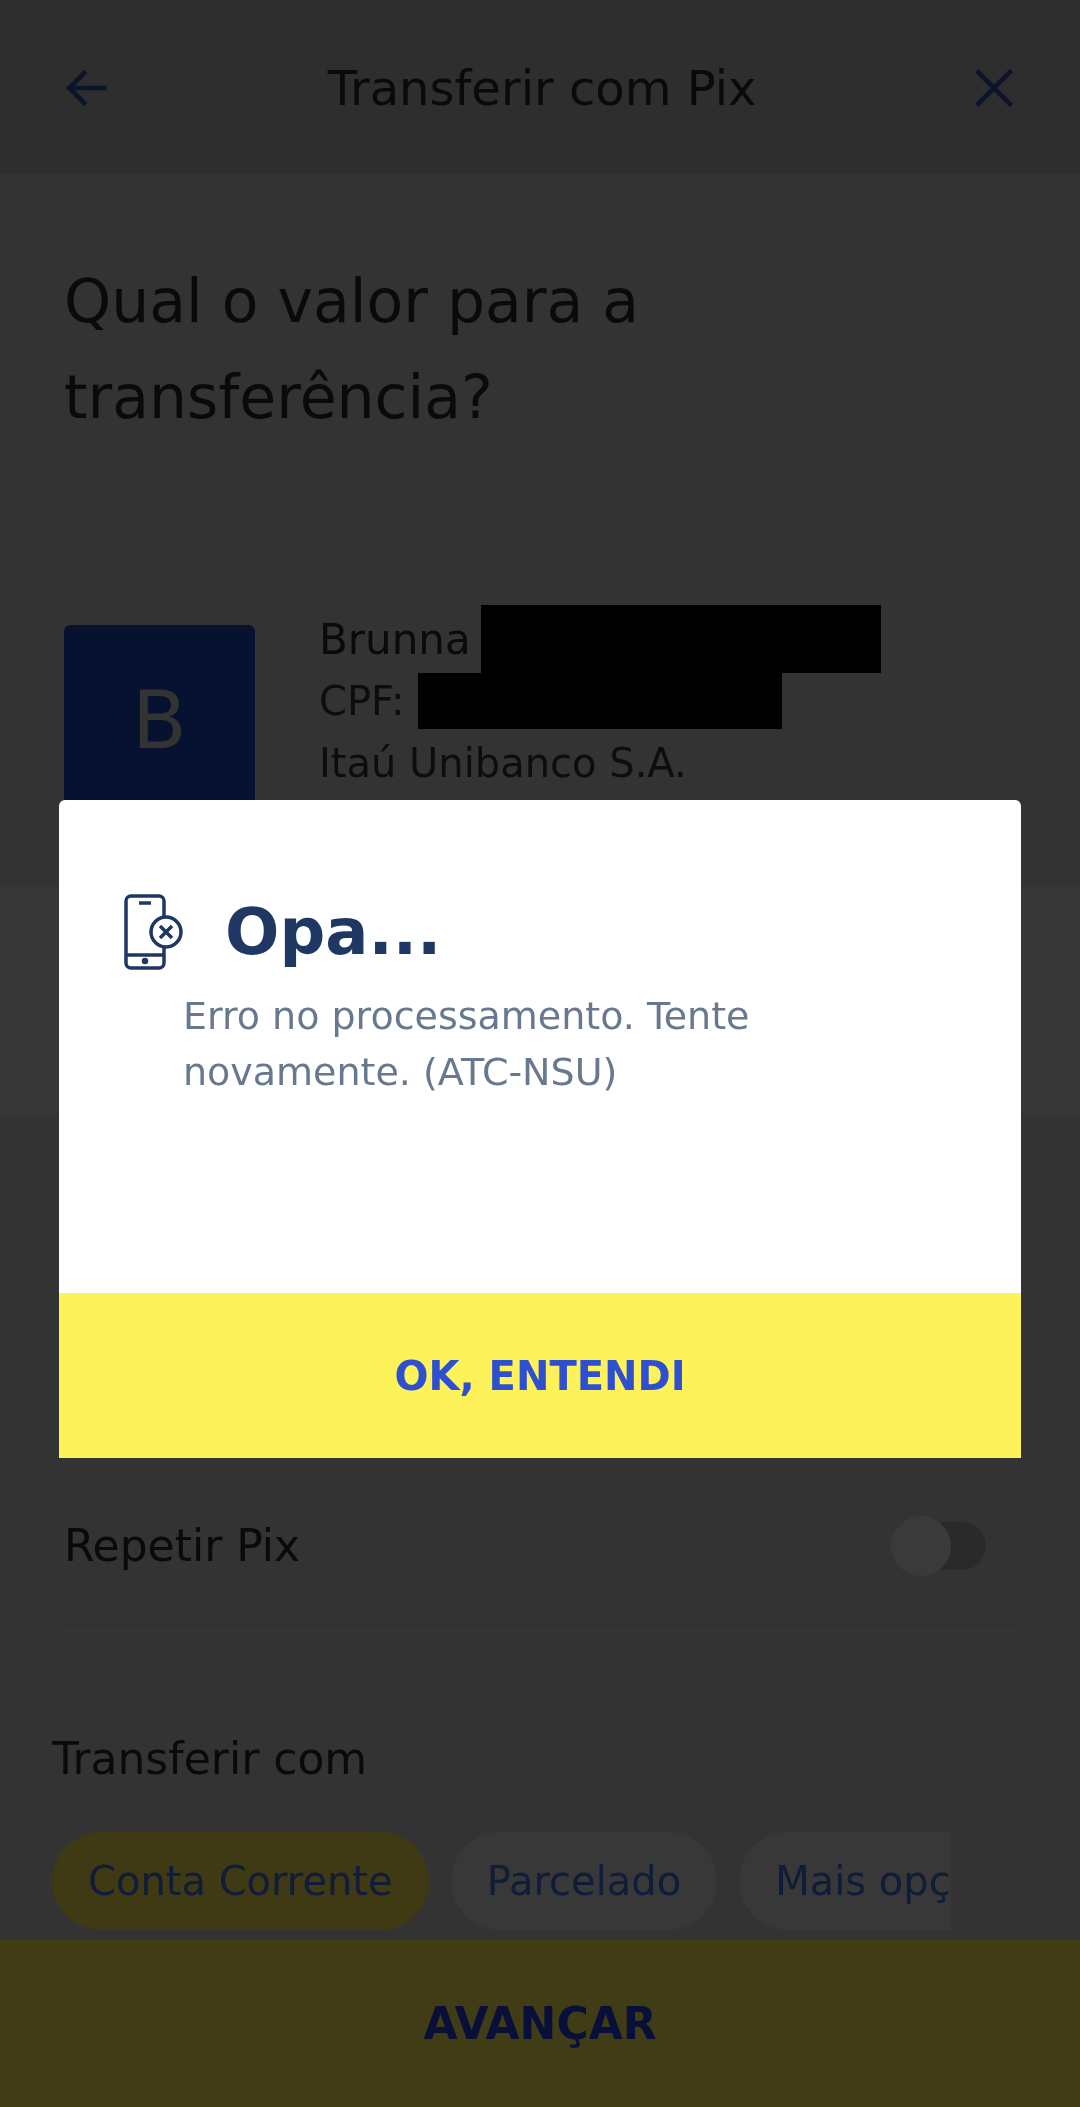  What do you see at coordinates (540, 2023) in the screenshot?
I see `advance-button: AVANÇAR` at bounding box center [540, 2023].